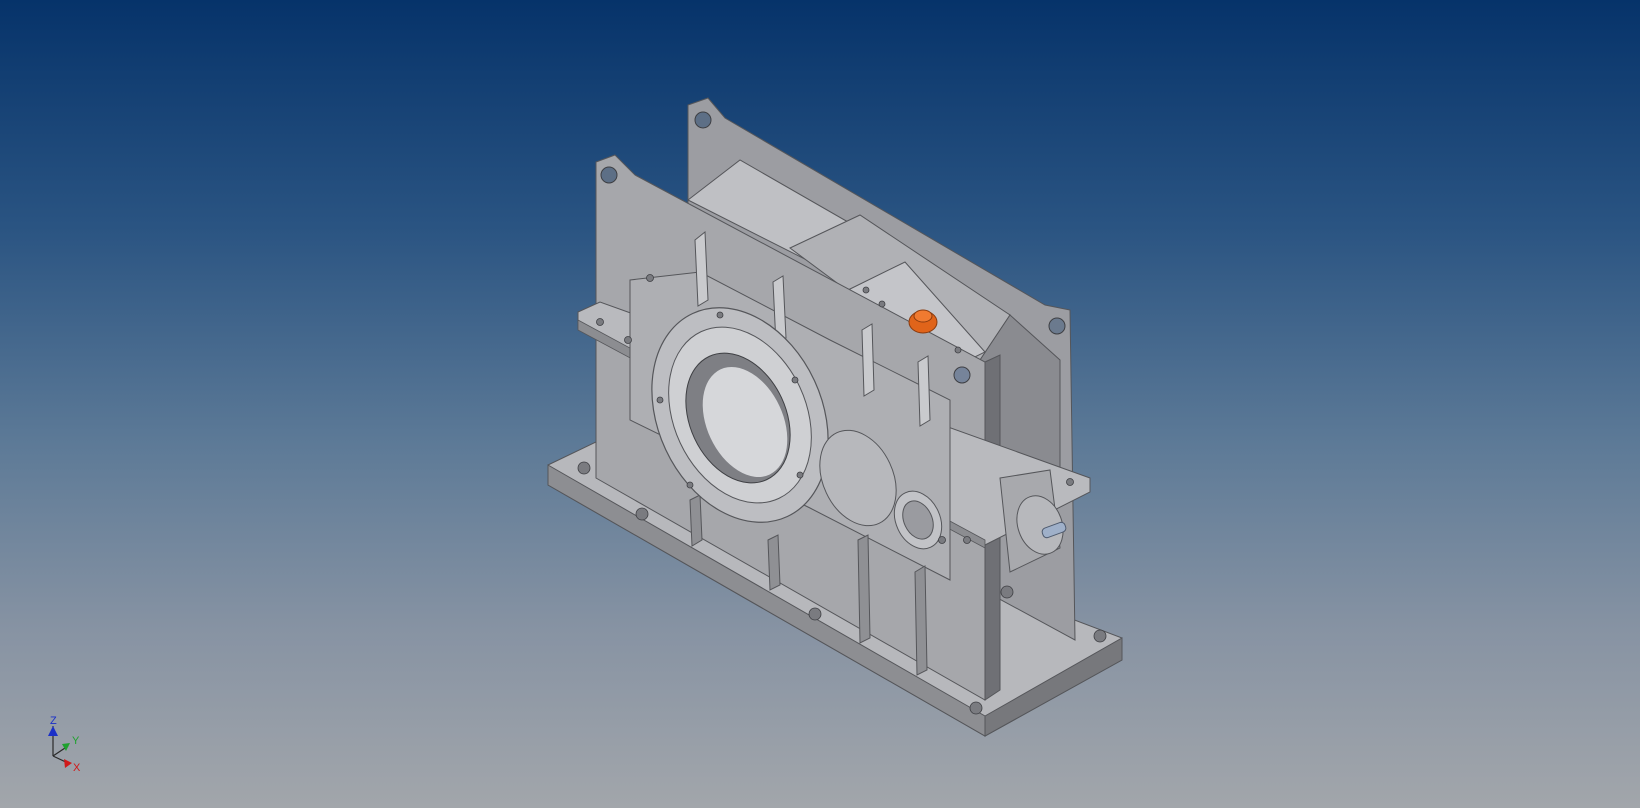 The width and height of the screenshot is (1640, 808). What do you see at coordinates (68, 763) in the screenshot?
I see `x-axis-arrow-icon` at bounding box center [68, 763].